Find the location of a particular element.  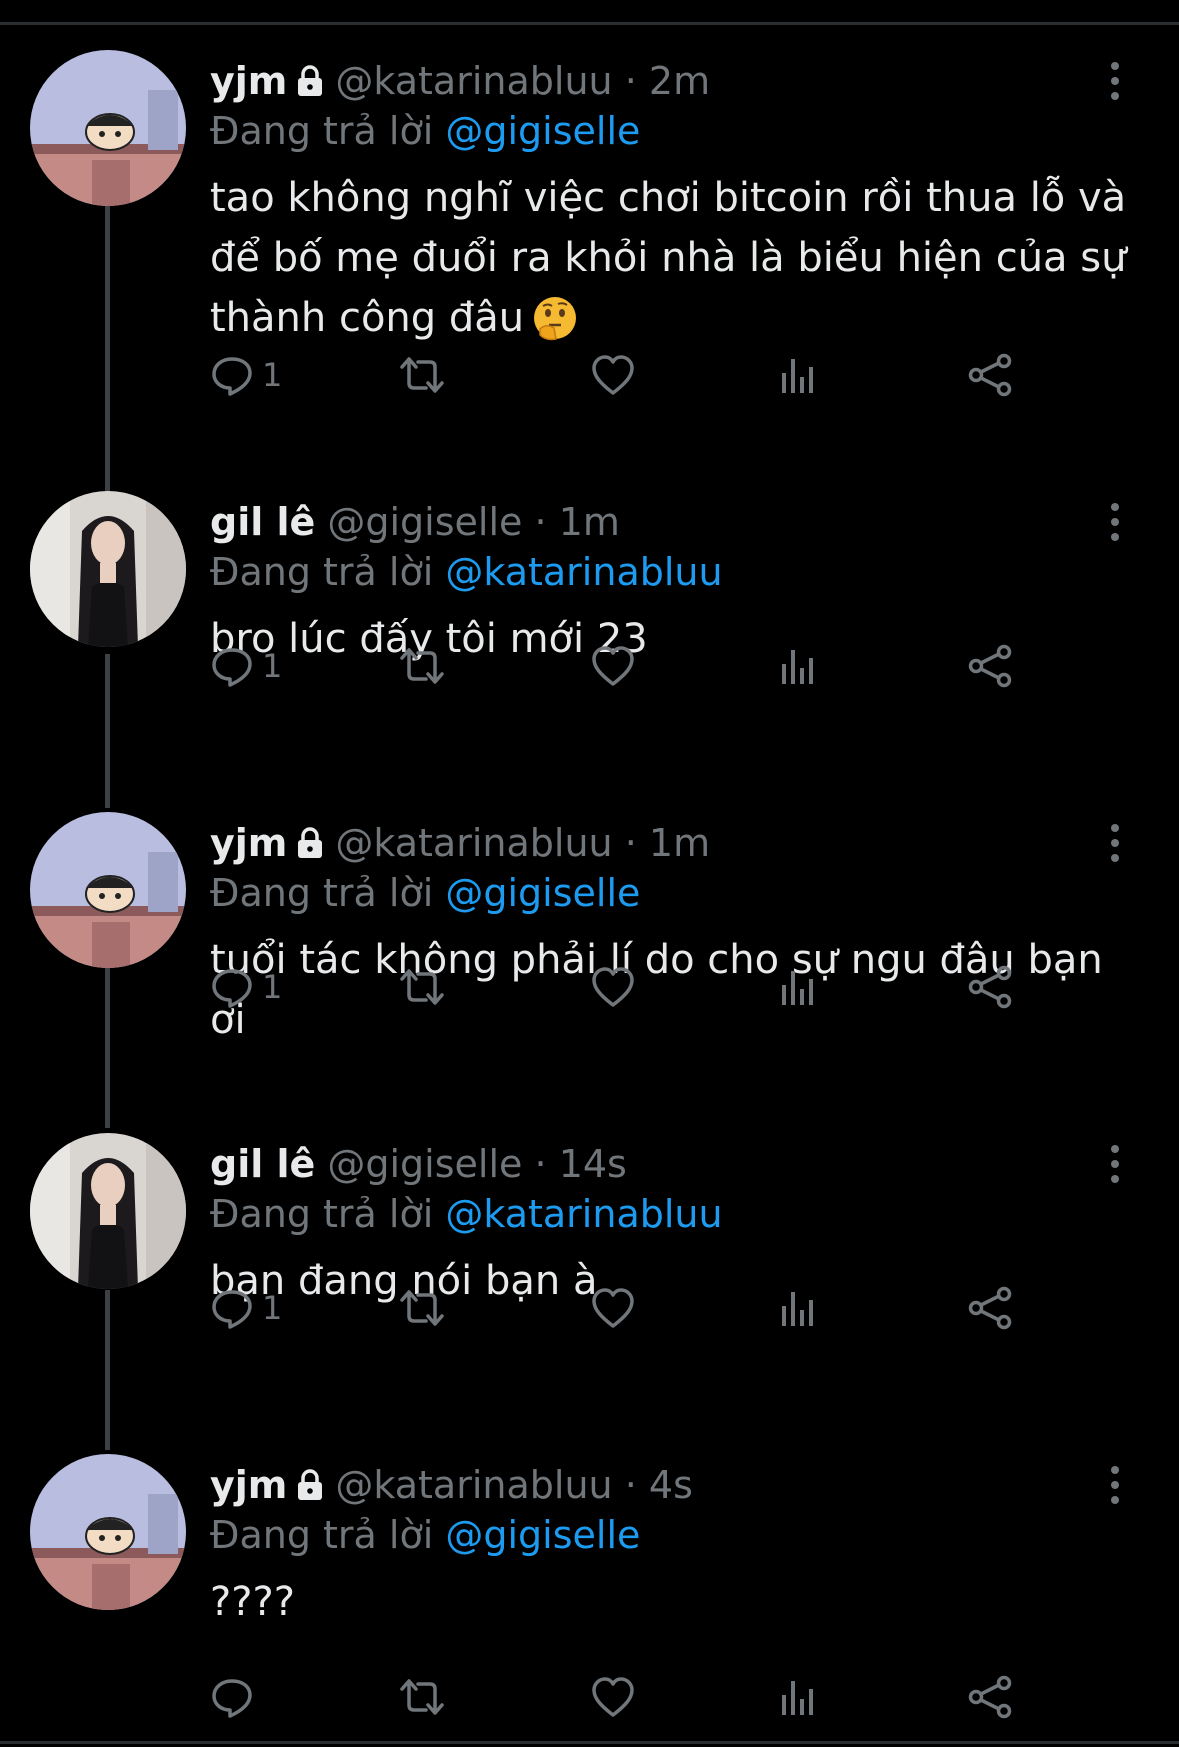

timestamp: 2m is located at coordinates (679, 81).